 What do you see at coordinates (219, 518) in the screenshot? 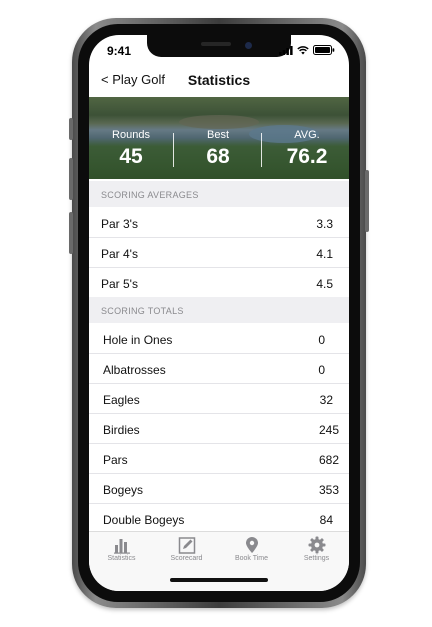
I see `table-row: Double Bogeys 84` at bounding box center [219, 518].